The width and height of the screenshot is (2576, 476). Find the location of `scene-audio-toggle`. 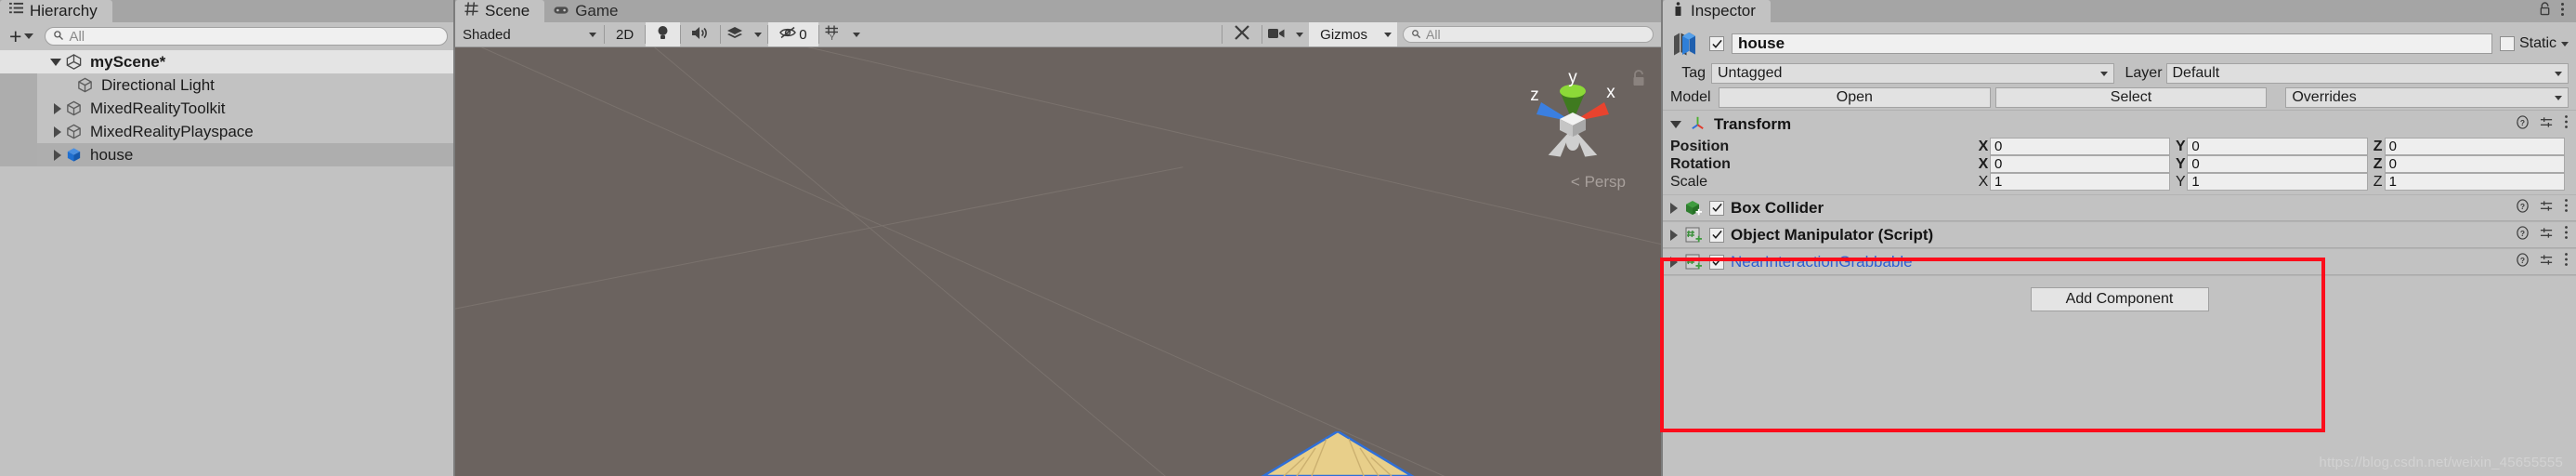

scene-audio-toggle is located at coordinates (701, 34).